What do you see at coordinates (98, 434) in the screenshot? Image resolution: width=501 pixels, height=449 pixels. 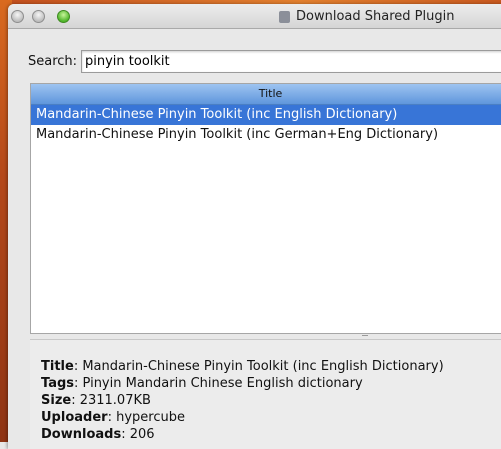 I see `detail-downloads: Downloads: 206` at bounding box center [98, 434].